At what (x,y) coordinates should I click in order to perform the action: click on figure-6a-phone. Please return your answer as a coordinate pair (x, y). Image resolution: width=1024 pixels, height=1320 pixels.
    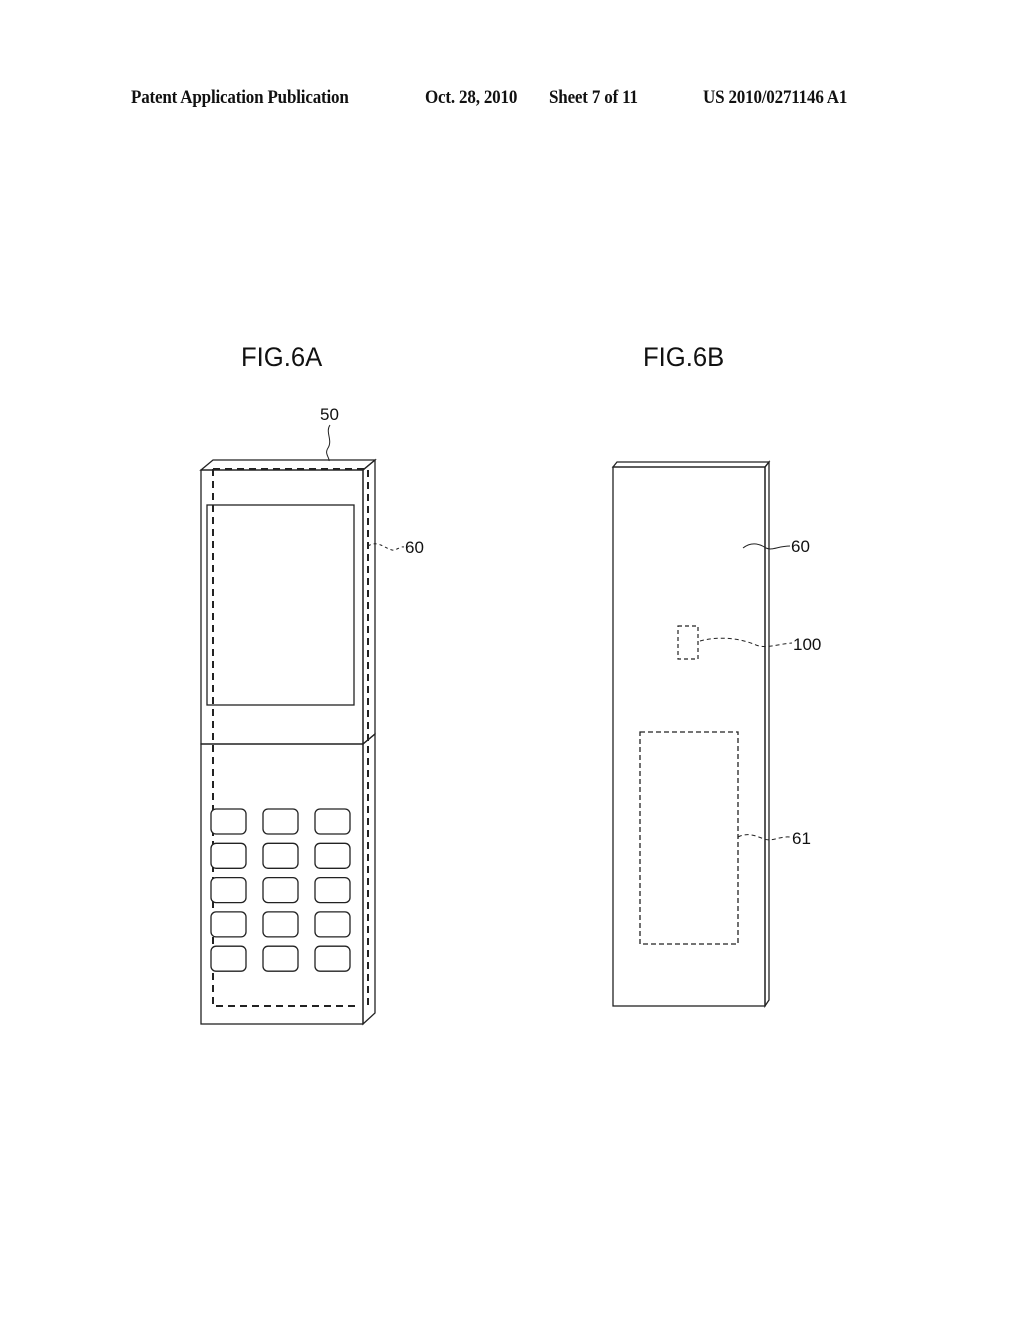
    Looking at the image, I should click on (302, 725).